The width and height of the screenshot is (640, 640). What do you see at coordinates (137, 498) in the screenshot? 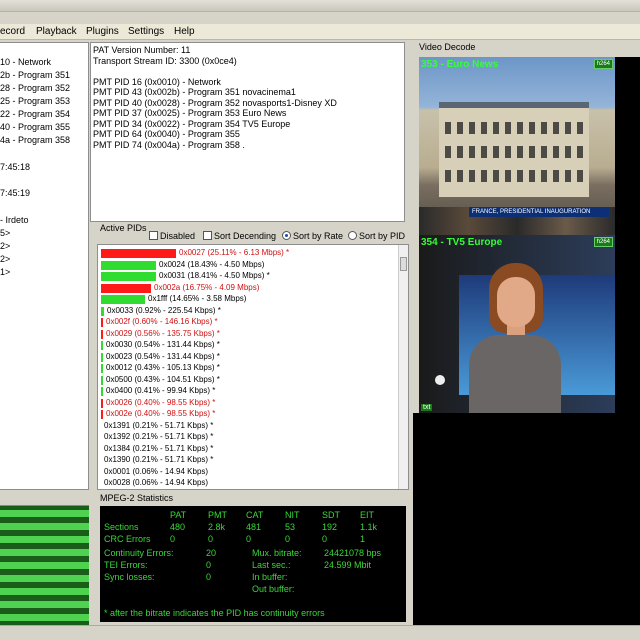
I see `mpeg2-stats-label: MPEG-2 Statistics` at bounding box center [137, 498].